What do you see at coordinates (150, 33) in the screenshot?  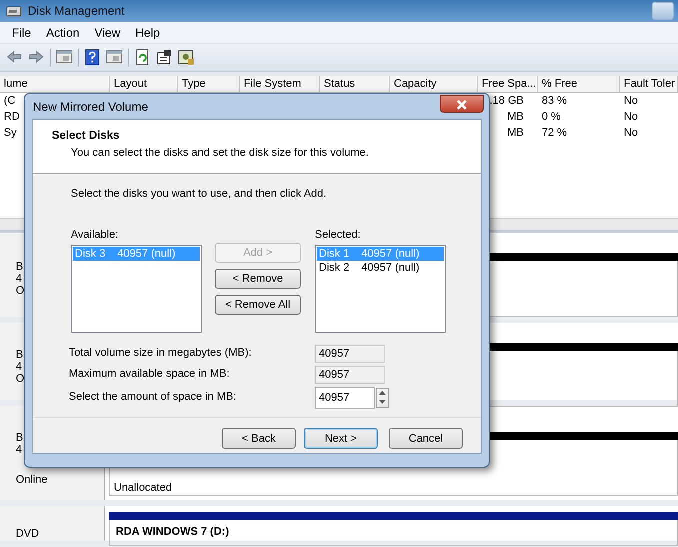 I see `menu-item: Help` at bounding box center [150, 33].